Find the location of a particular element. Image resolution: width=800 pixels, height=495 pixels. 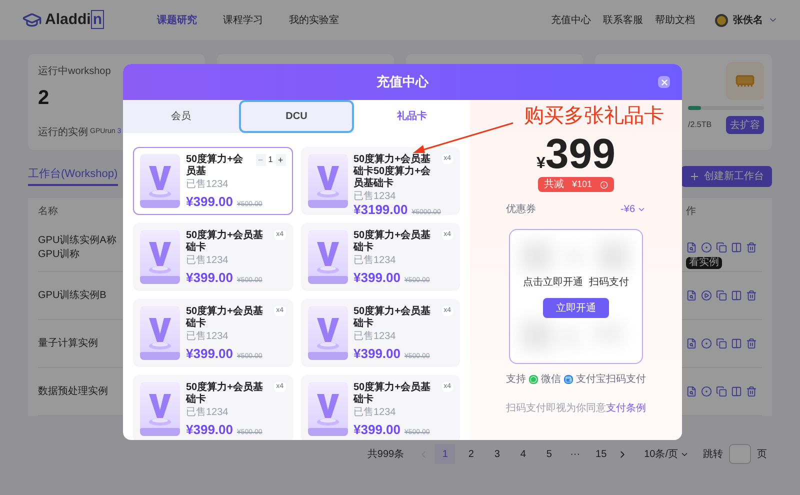

activate-button: 立即开通 is located at coordinates (576, 308).